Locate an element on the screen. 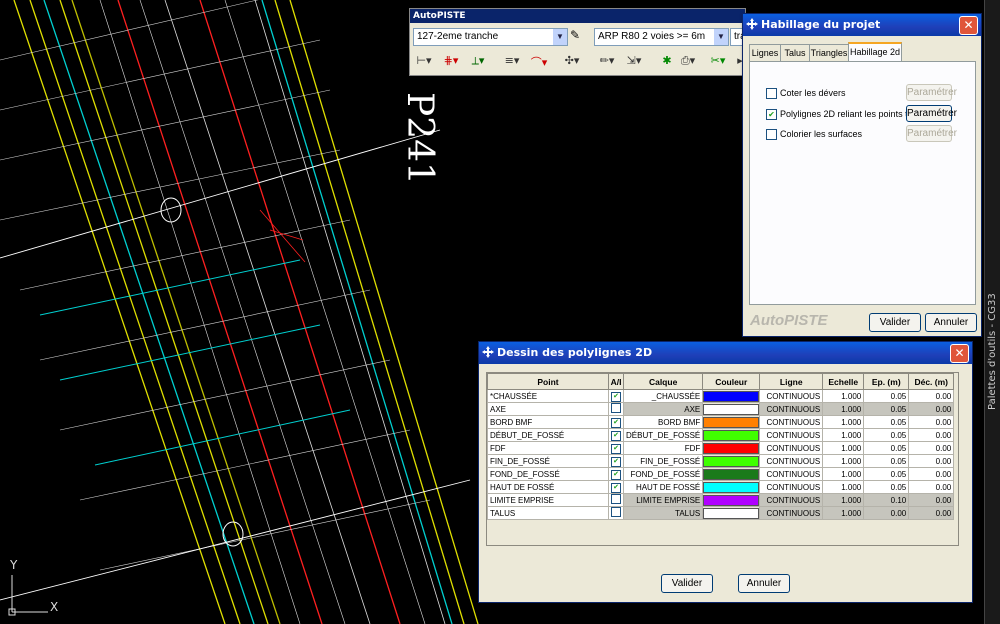 Image resolution: width=1000 pixels, height=624 pixels. profile-wand-icon: ✎ is located at coordinates (575, 35).